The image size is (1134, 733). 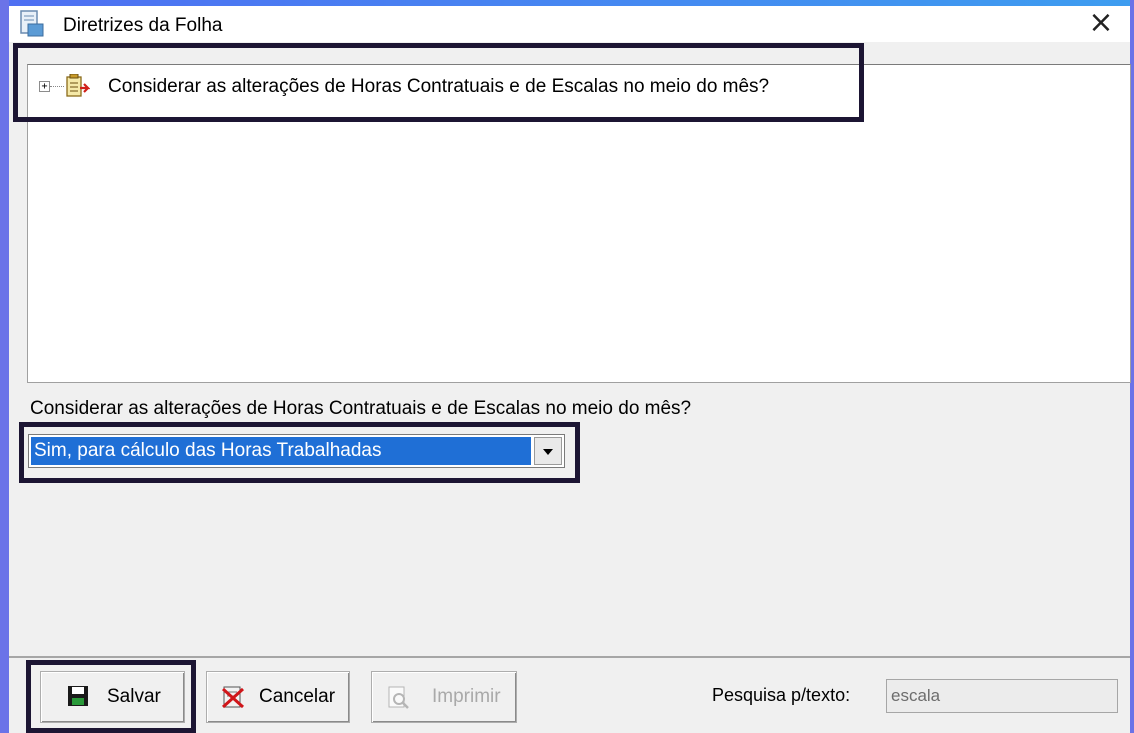 I want to click on tree-connector, so click(x=57, y=86).